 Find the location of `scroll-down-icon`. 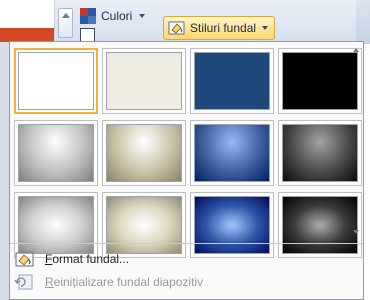

scroll-down-icon is located at coordinates (356, 232).